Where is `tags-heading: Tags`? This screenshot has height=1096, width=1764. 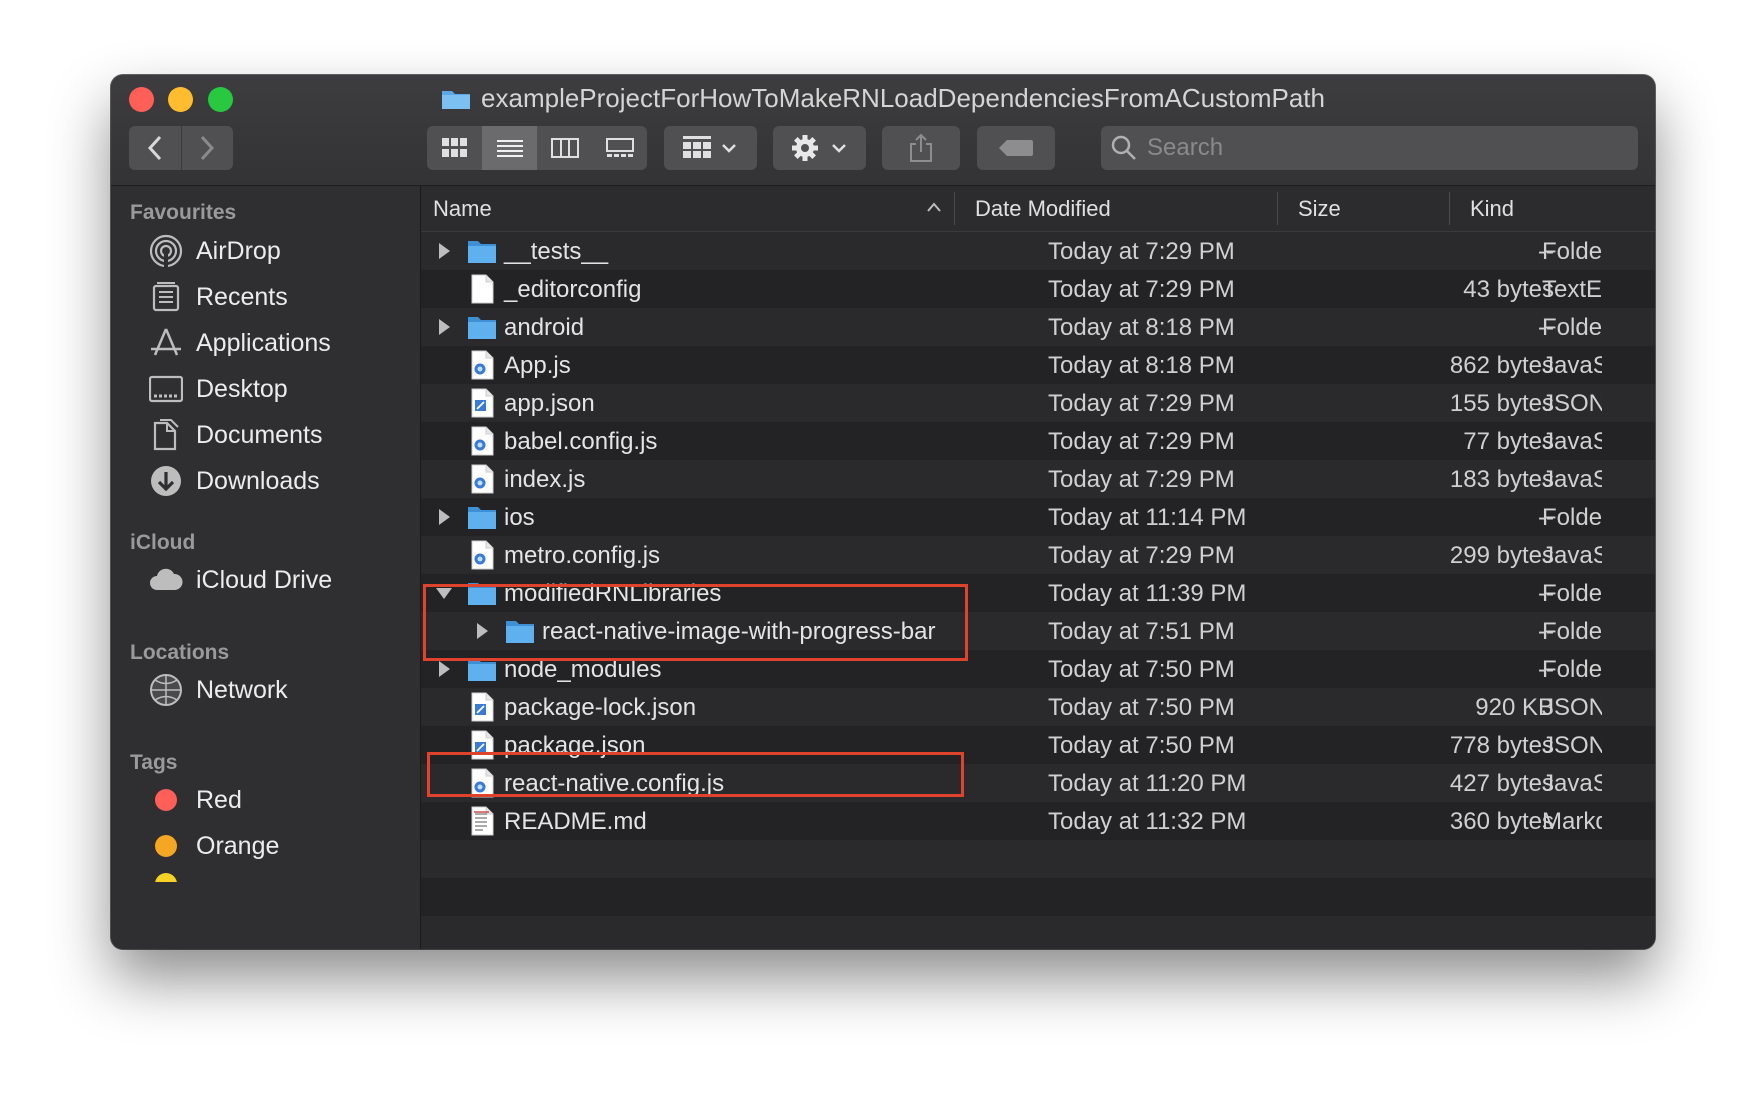 tags-heading: Tags is located at coordinates (154, 762).